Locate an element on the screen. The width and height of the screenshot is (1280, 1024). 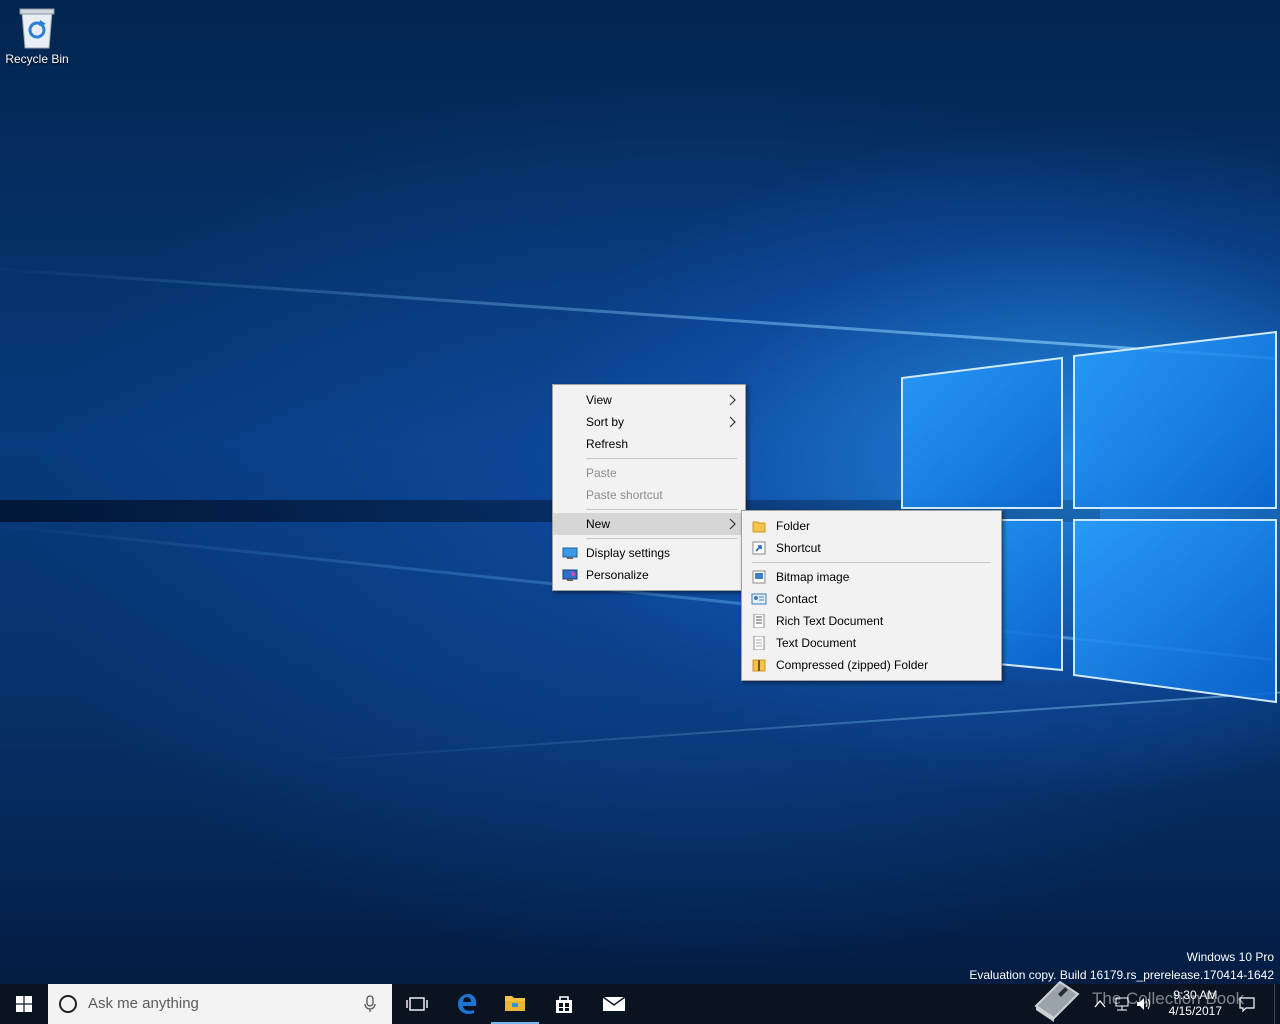
network-icon is located at coordinates (1122, 1004).